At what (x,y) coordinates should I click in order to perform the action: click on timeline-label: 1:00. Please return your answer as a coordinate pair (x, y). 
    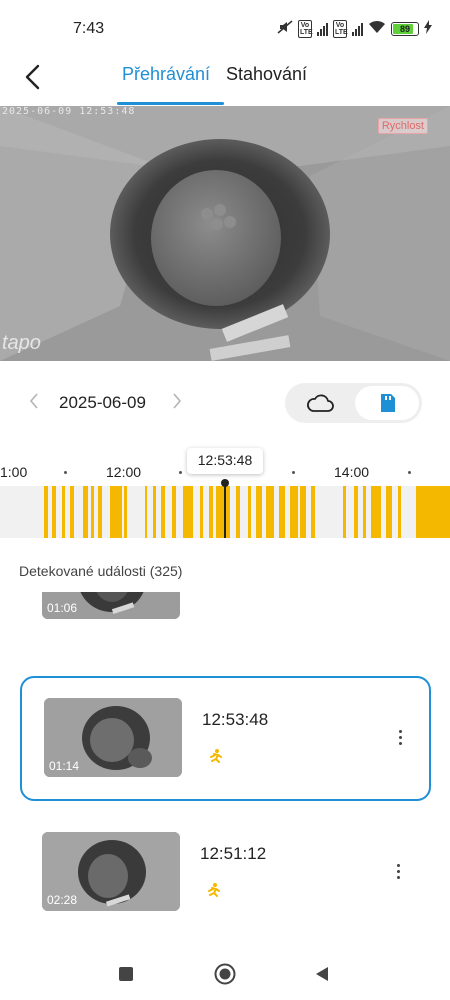
    Looking at the image, I should click on (14, 472).